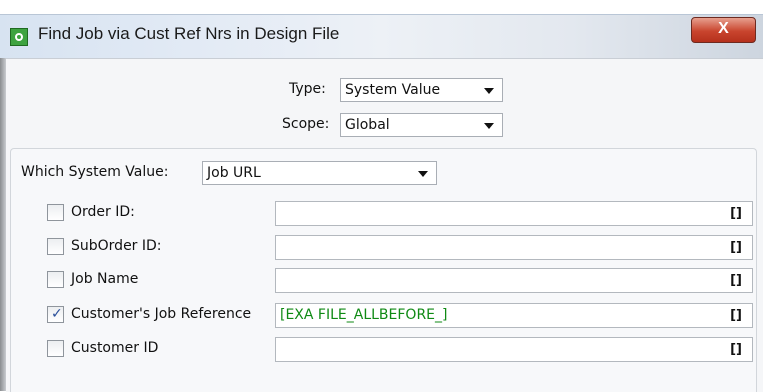  I want to click on customer-id-field: [], so click(514, 349).